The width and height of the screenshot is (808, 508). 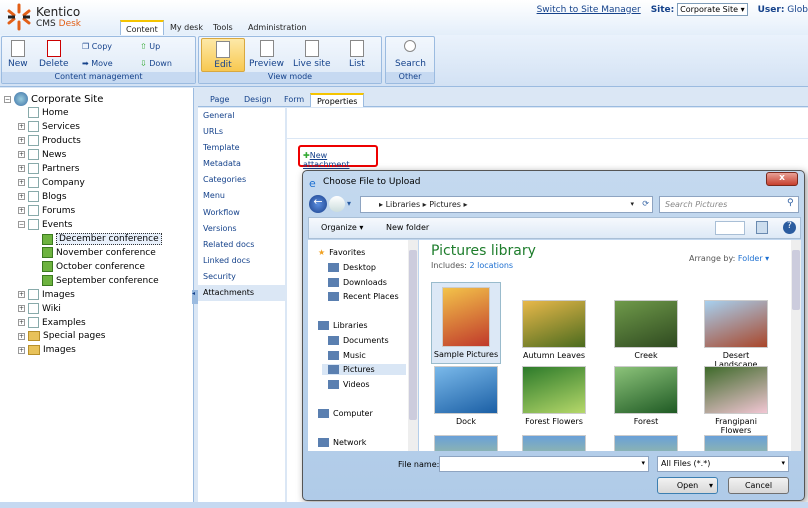 I want to click on tab-tools: Tools, so click(x=223, y=27).